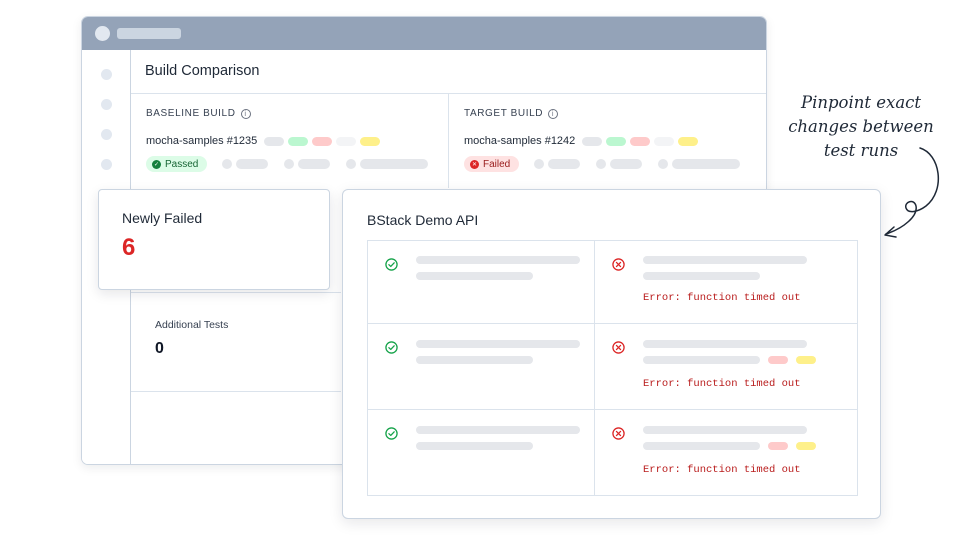  Describe the element at coordinates (214, 239) in the screenshot. I see `newly-failed-card: Newly Failed 6` at that location.